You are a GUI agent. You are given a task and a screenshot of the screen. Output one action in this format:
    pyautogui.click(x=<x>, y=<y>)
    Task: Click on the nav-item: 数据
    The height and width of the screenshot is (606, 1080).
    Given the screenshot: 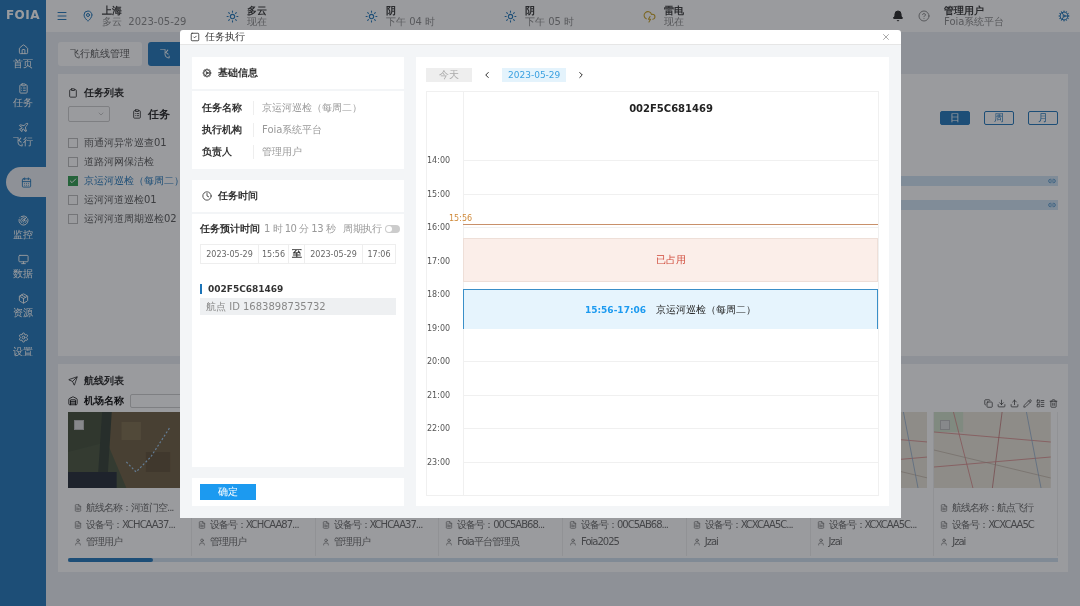 What is the action you would take?
    pyautogui.click(x=23, y=267)
    